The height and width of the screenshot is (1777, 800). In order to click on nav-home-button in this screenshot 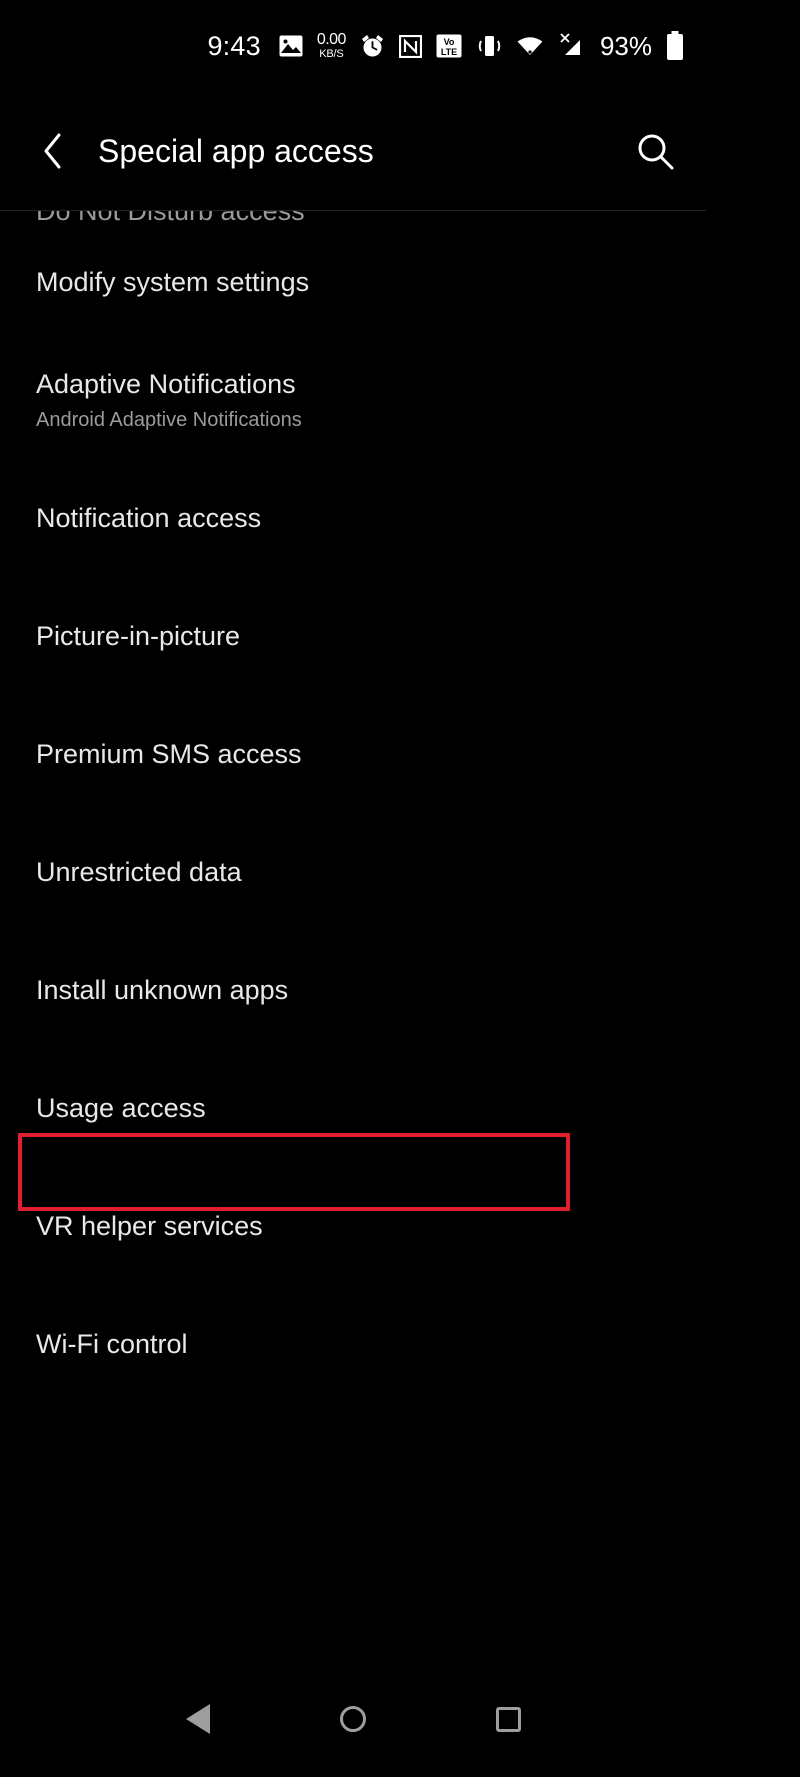, I will do `click(353, 1719)`.